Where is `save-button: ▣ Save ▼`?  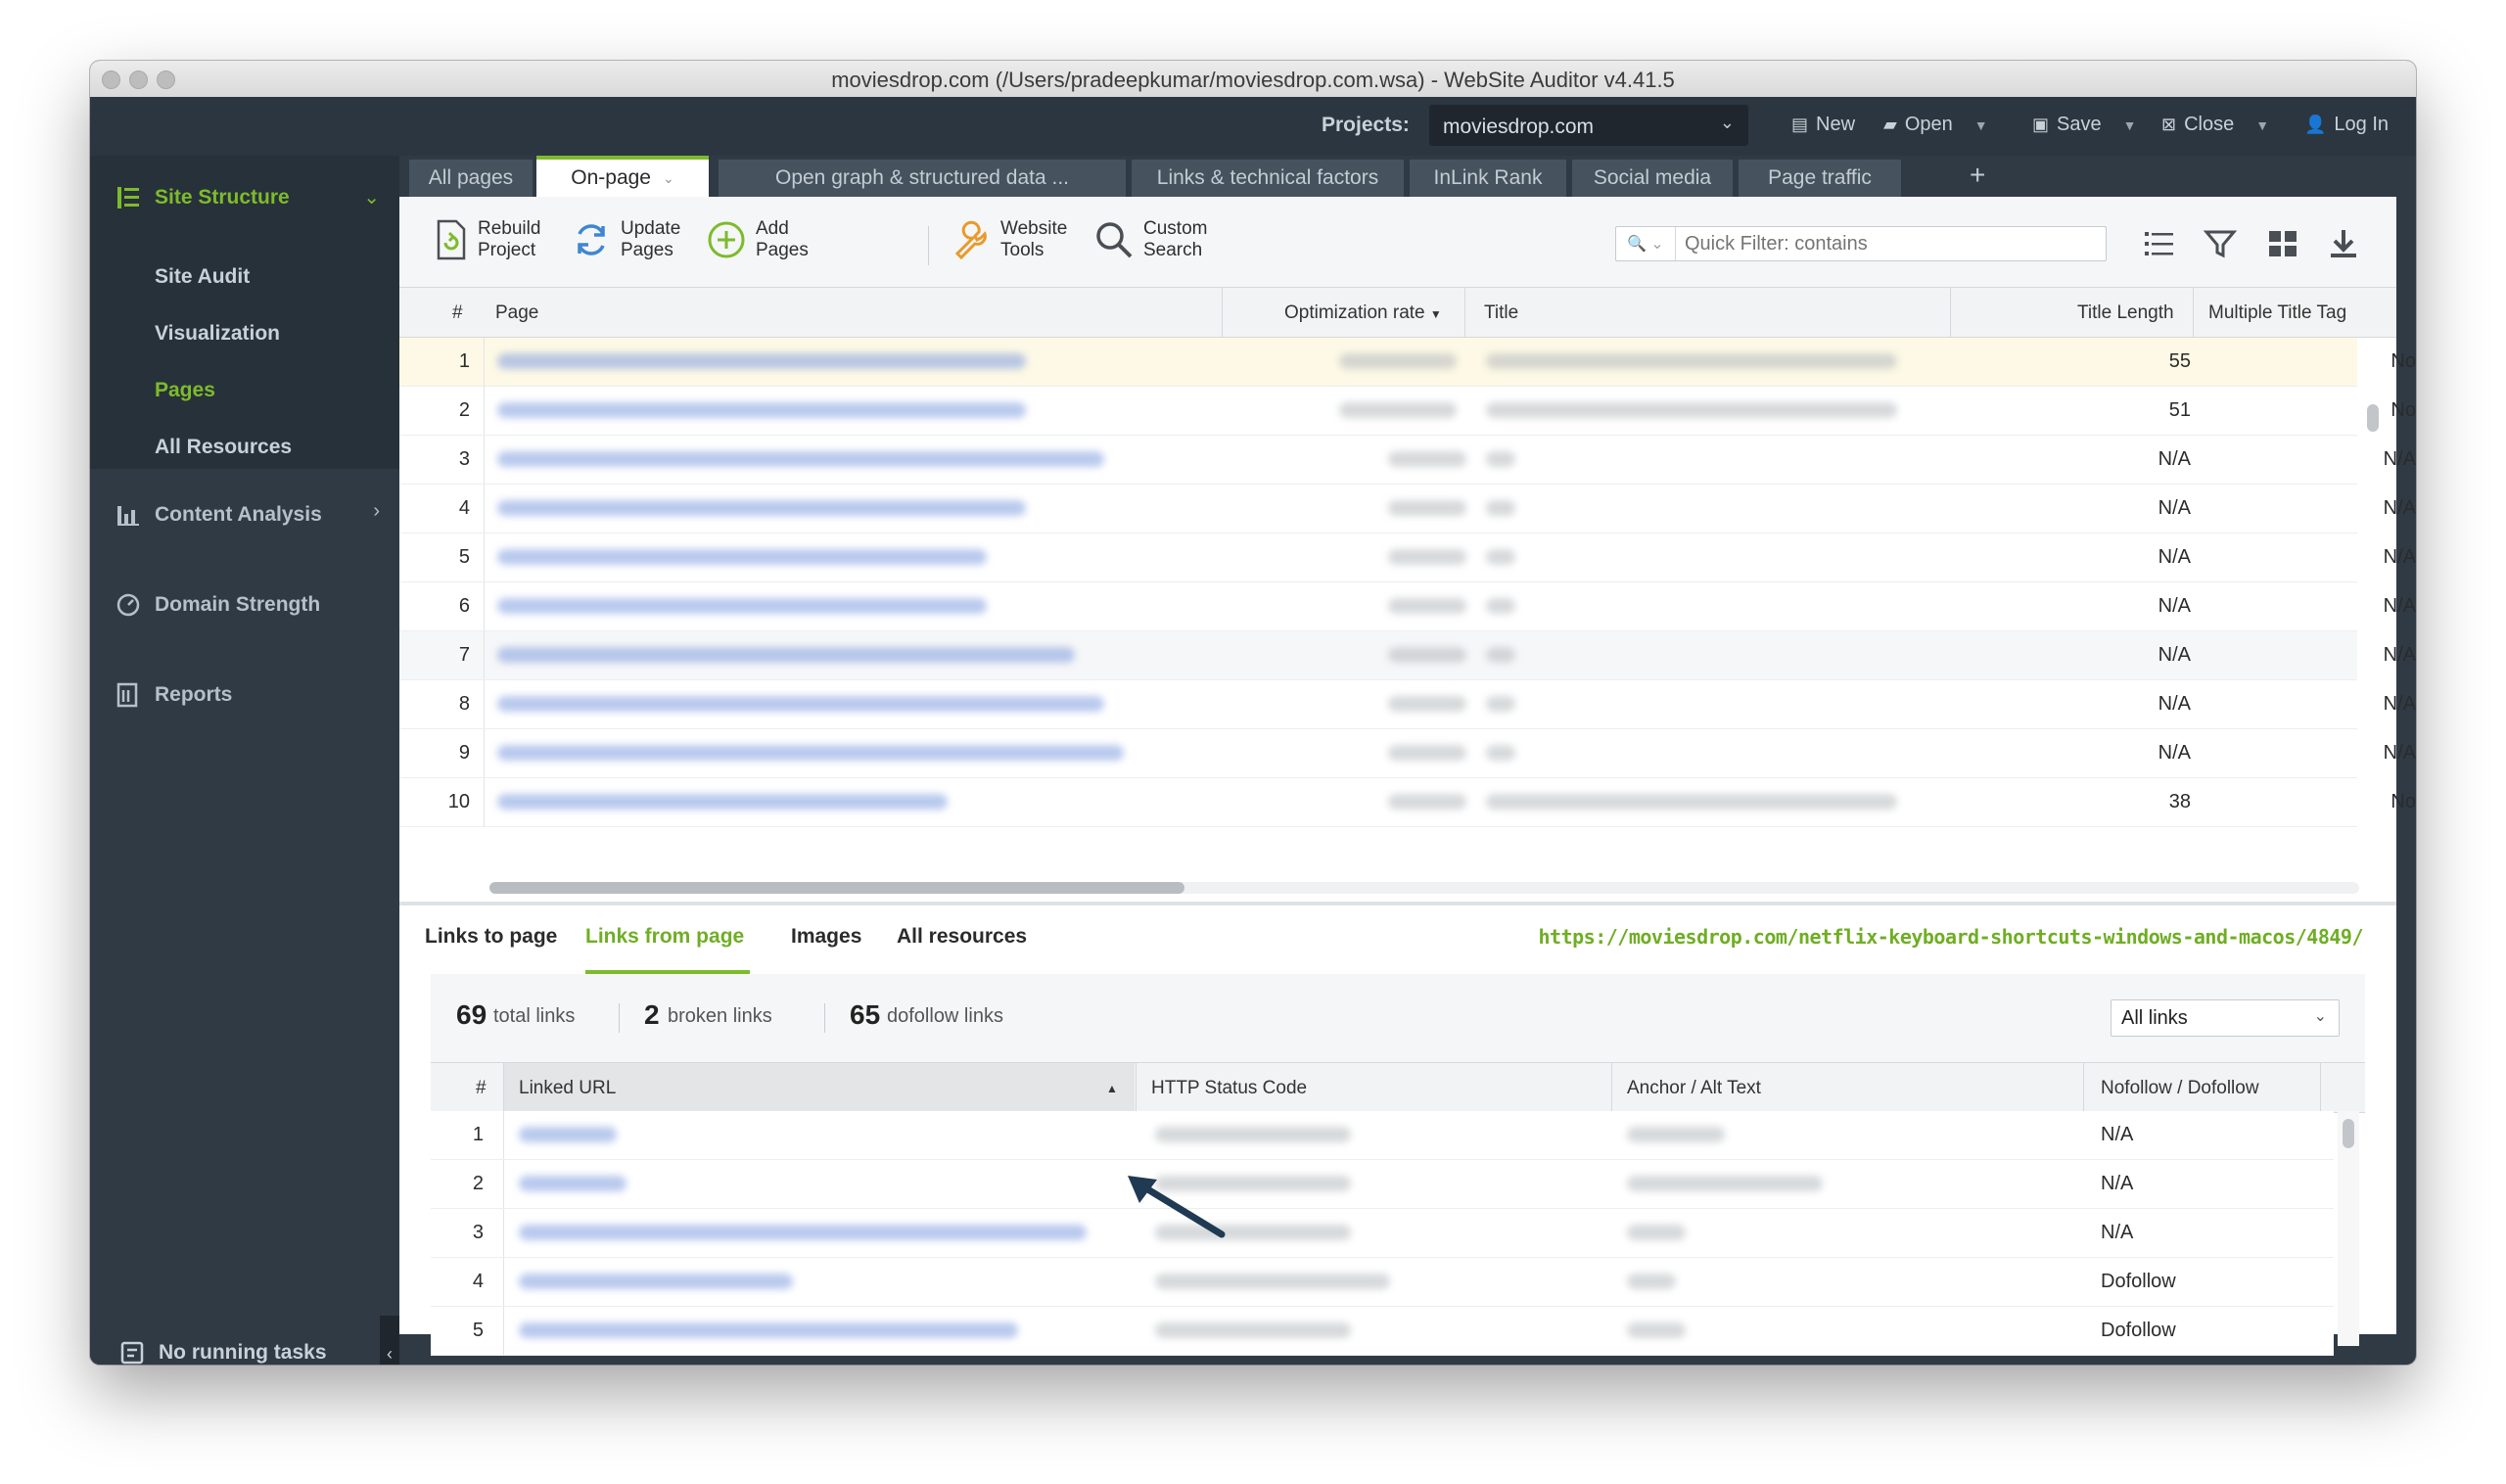
save-button: ▣ Save ▼ is located at coordinates (2084, 125).